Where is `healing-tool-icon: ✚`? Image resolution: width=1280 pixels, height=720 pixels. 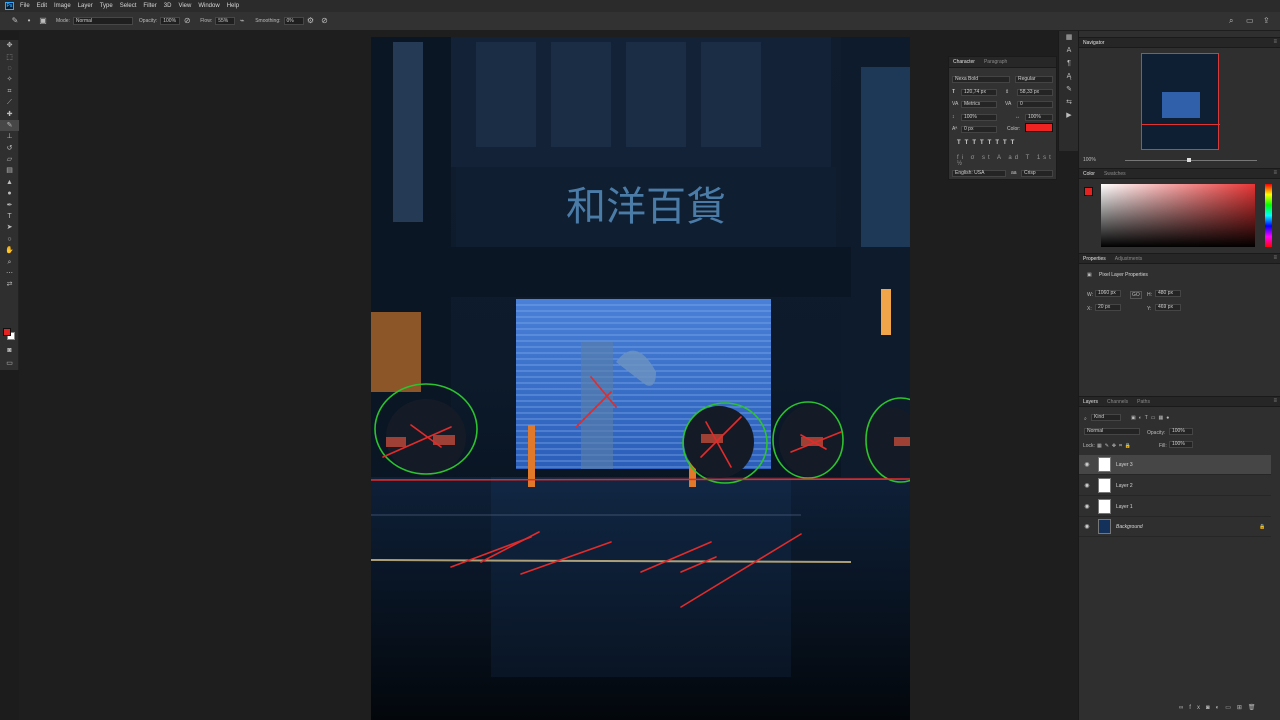
healing-tool-icon: ✚ is located at coordinates (9, 113).